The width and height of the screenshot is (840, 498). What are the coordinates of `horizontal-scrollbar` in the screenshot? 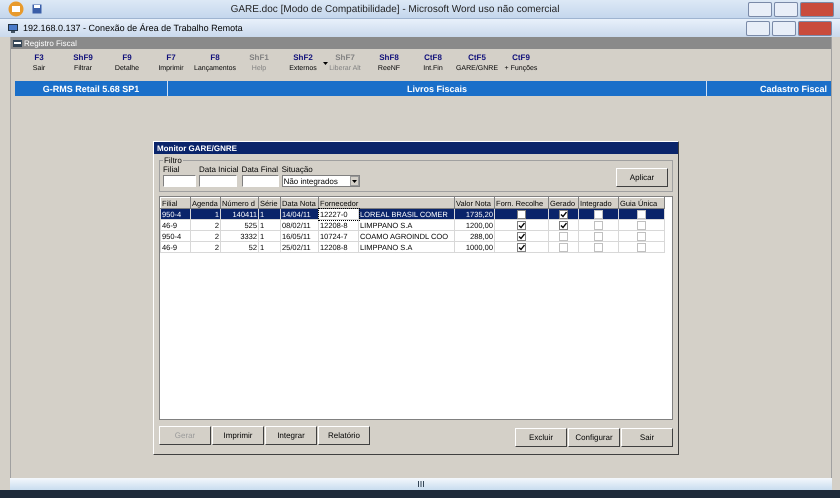 It's located at (421, 484).